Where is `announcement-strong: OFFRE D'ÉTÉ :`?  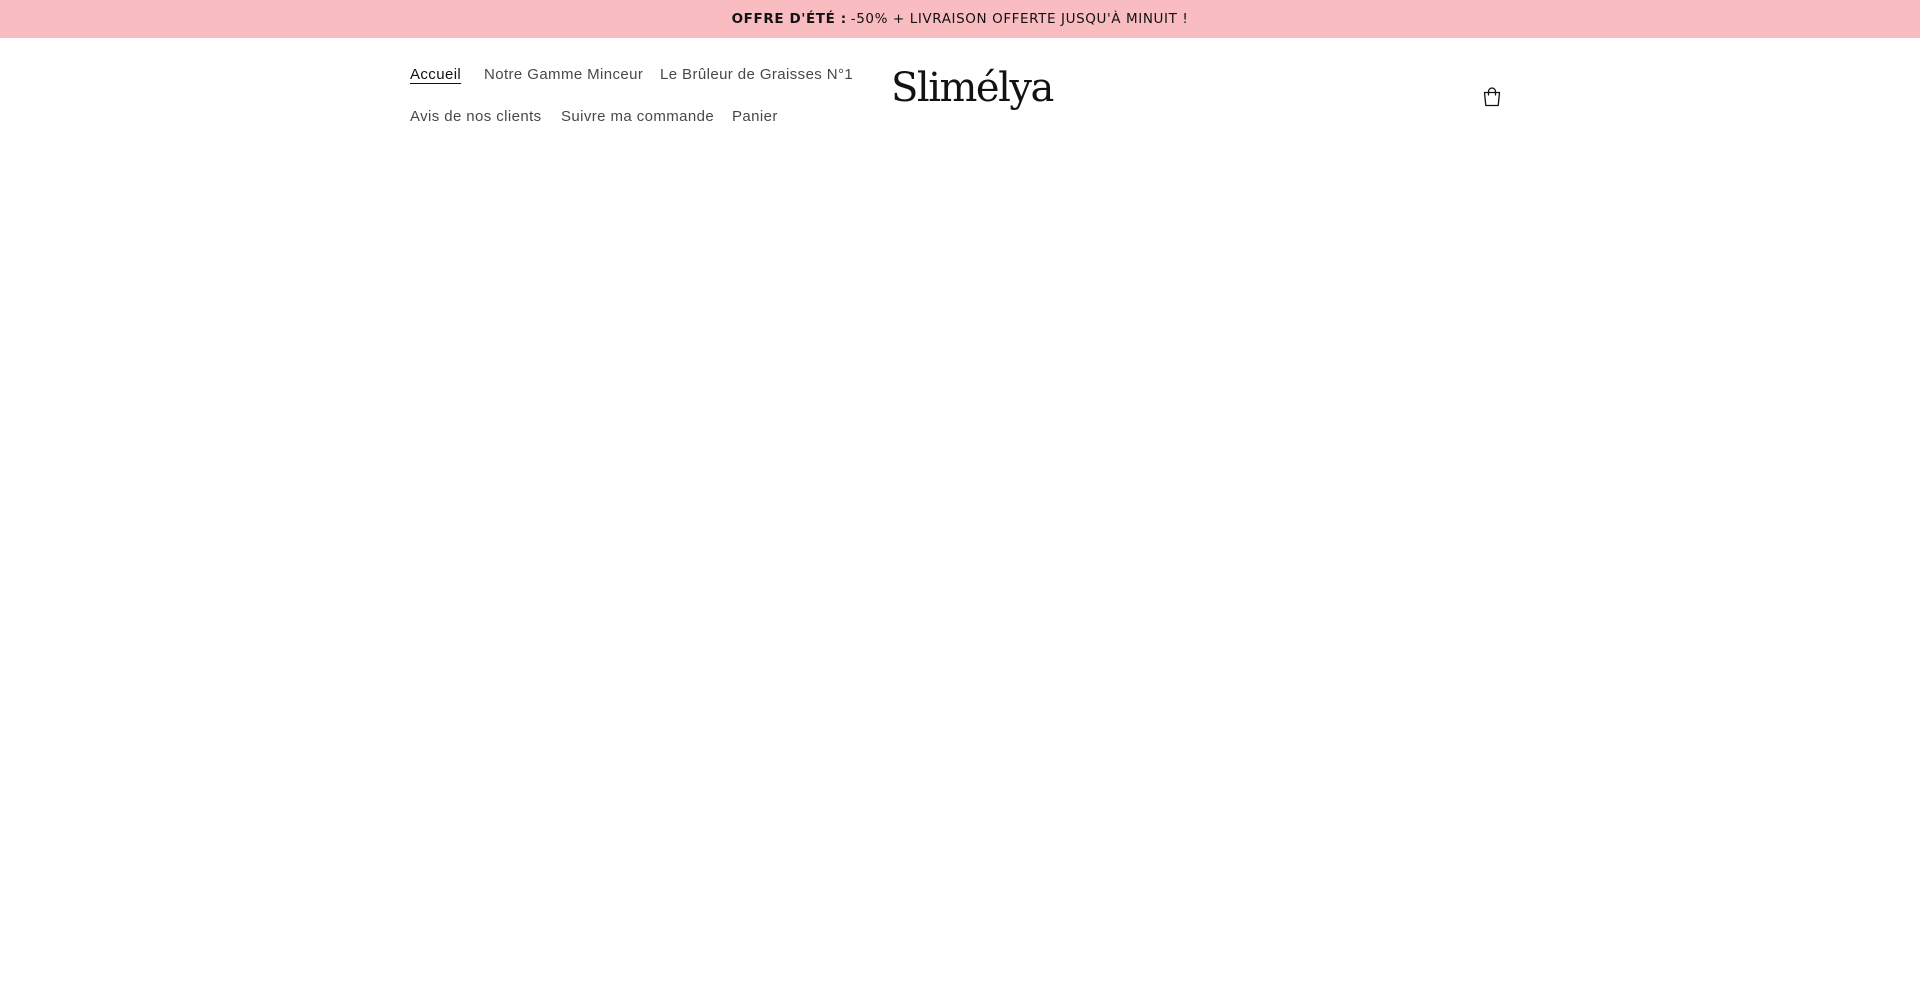
announcement-strong: OFFRE D'ÉTÉ : is located at coordinates (789, 19).